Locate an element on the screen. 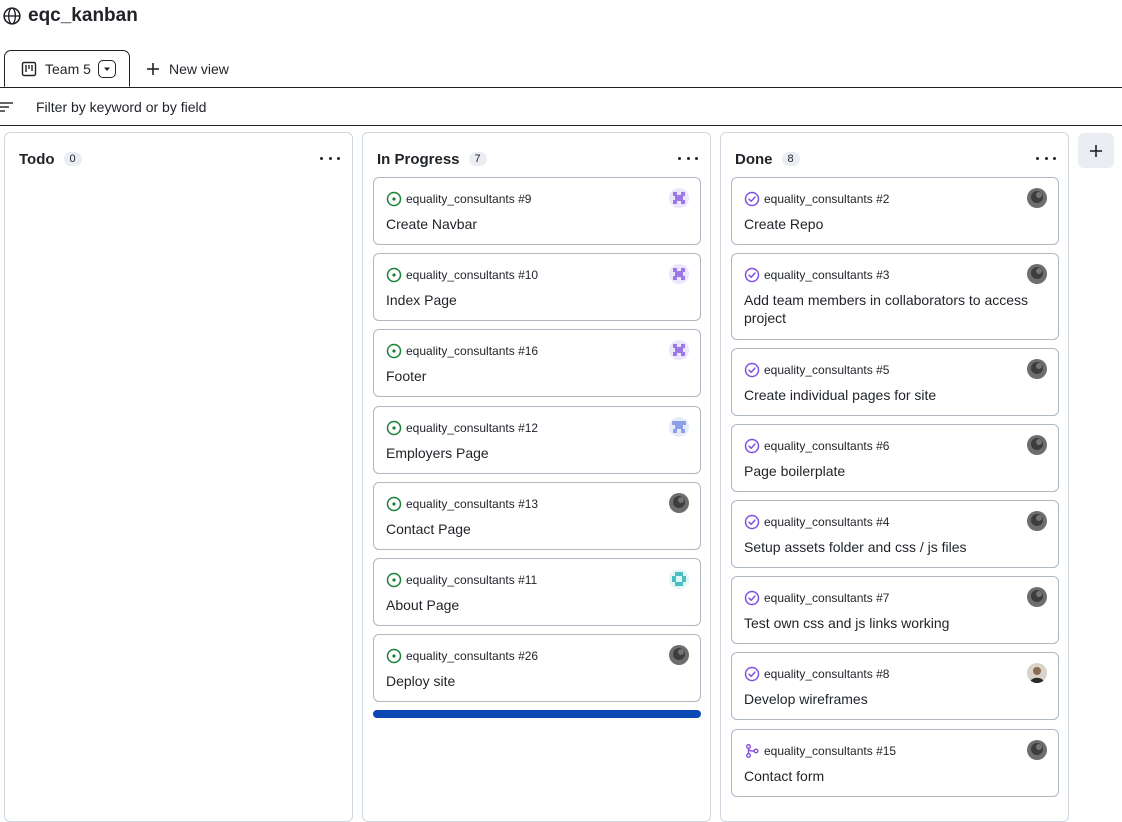 The height and width of the screenshot is (822, 1122). card-title: Footer is located at coordinates (533, 376).